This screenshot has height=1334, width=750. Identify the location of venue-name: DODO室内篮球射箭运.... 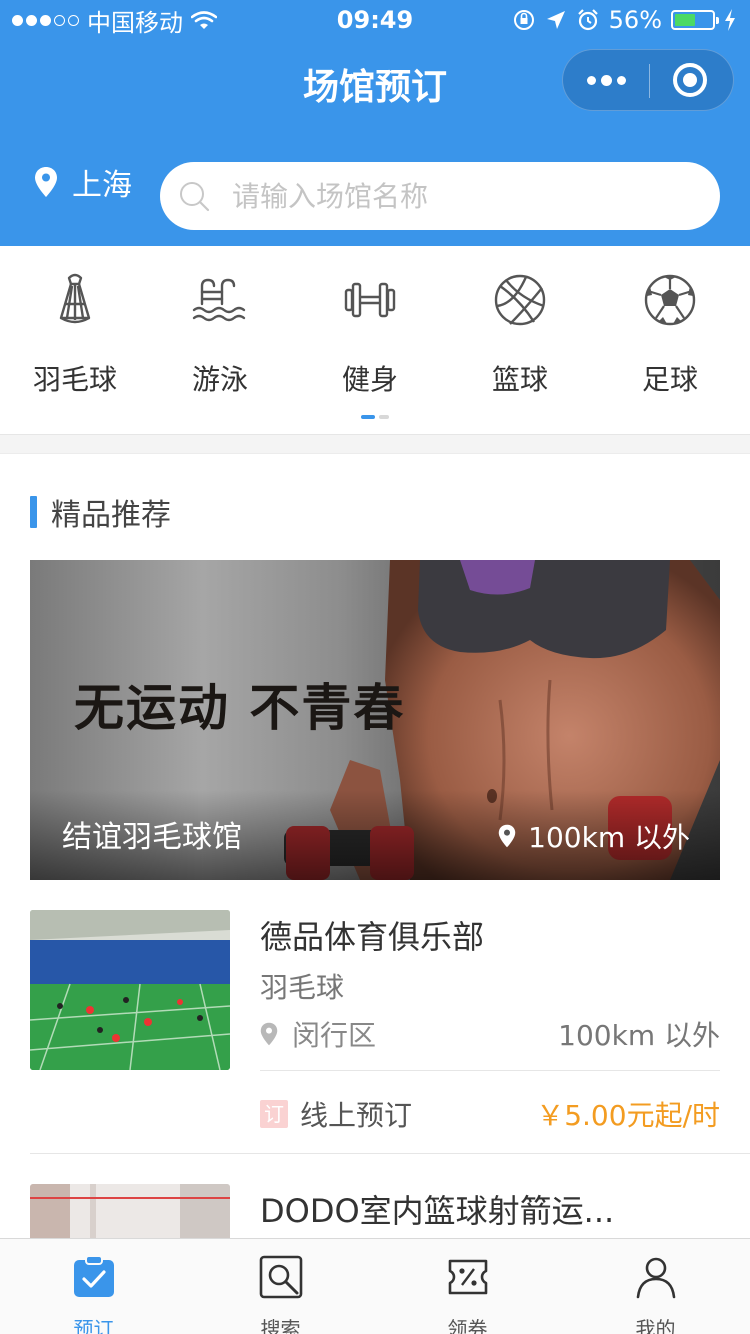
(437, 1211).